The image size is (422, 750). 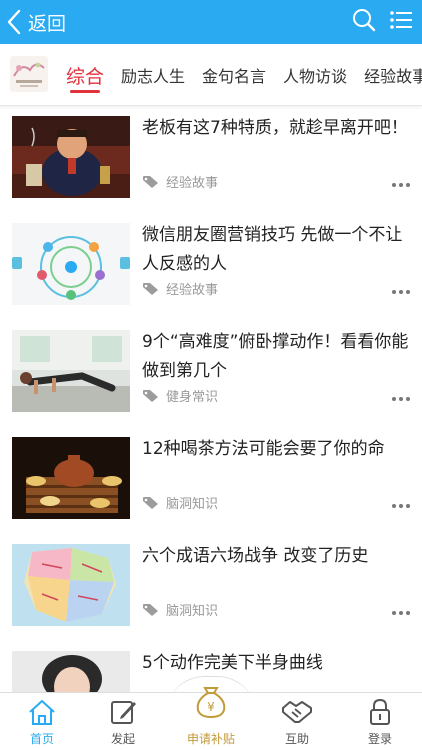 I want to click on article-title: 12种喝茶方法可能会要了你的命, so click(x=276, y=449).